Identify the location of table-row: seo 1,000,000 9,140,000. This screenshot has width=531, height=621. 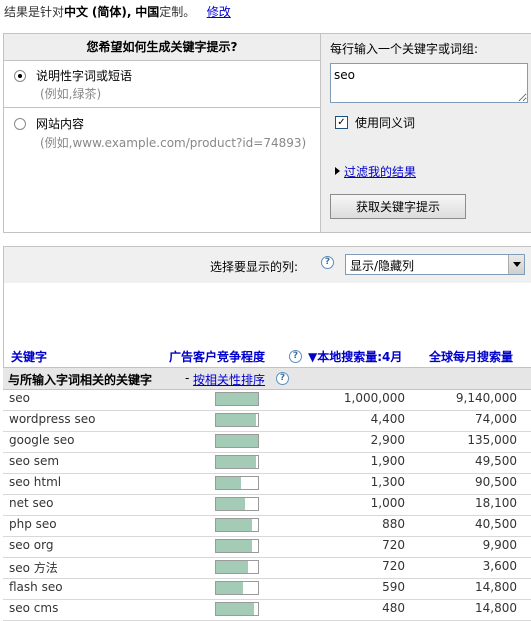
(267, 400).